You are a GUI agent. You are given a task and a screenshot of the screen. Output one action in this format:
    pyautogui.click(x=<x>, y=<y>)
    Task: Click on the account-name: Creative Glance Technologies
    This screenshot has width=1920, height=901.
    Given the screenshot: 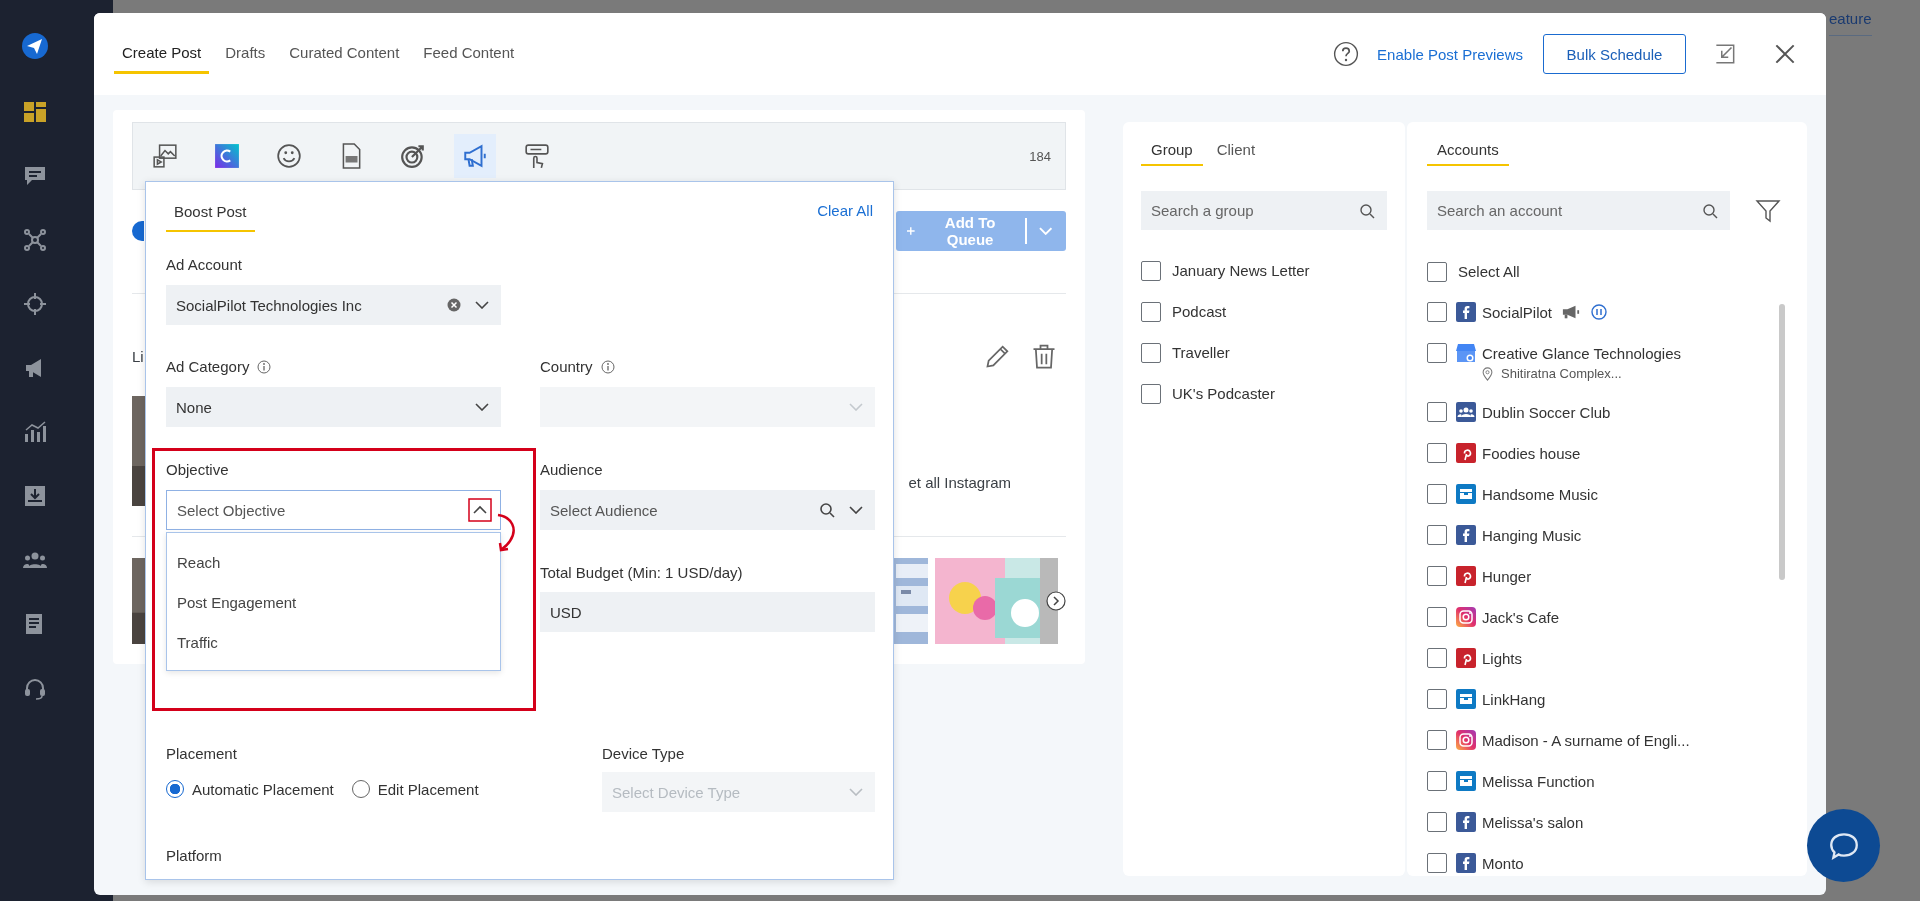 What is the action you would take?
    pyautogui.click(x=1581, y=353)
    